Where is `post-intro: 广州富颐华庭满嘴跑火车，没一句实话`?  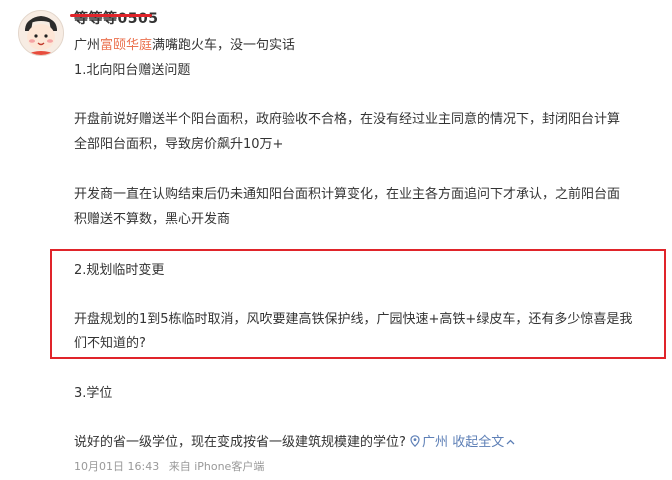
post-intro: 广州富颐华庭满嘴跑火车，没一句实话 is located at coordinates (184, 46).